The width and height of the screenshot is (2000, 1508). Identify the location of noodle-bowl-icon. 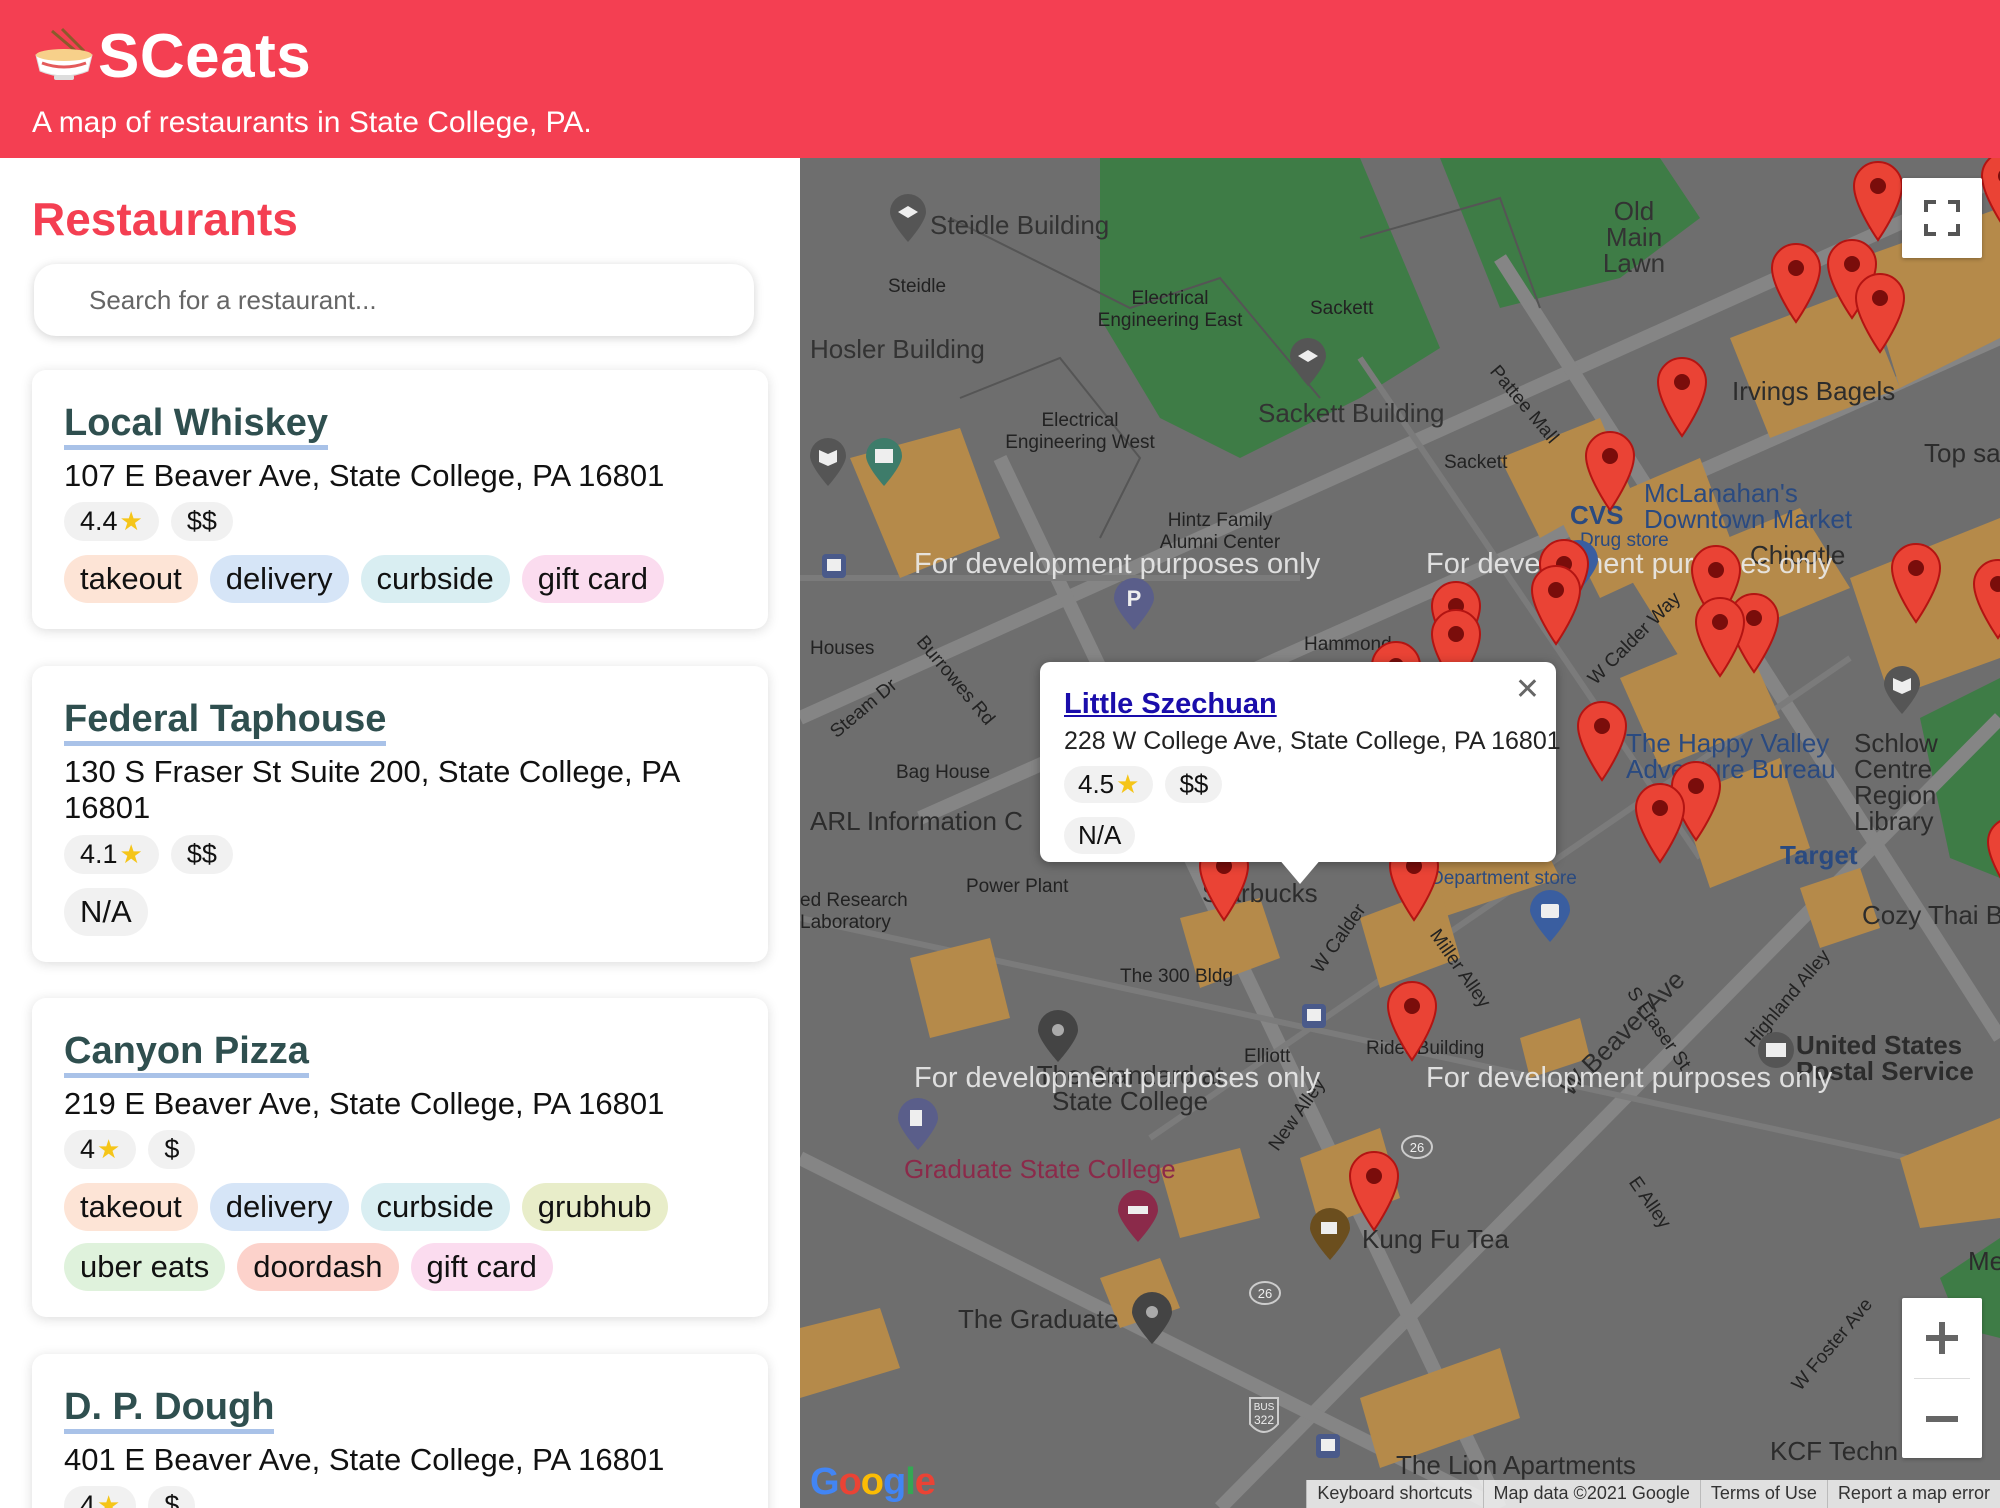
(64, 57).